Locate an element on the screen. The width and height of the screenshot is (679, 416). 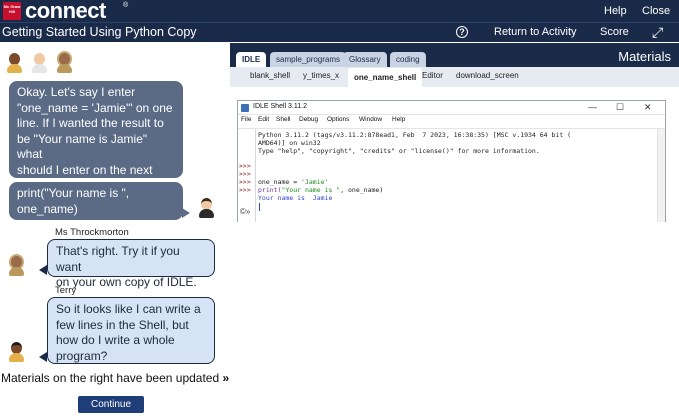
menu-edit: Edit is located at coordinates (263, 119).